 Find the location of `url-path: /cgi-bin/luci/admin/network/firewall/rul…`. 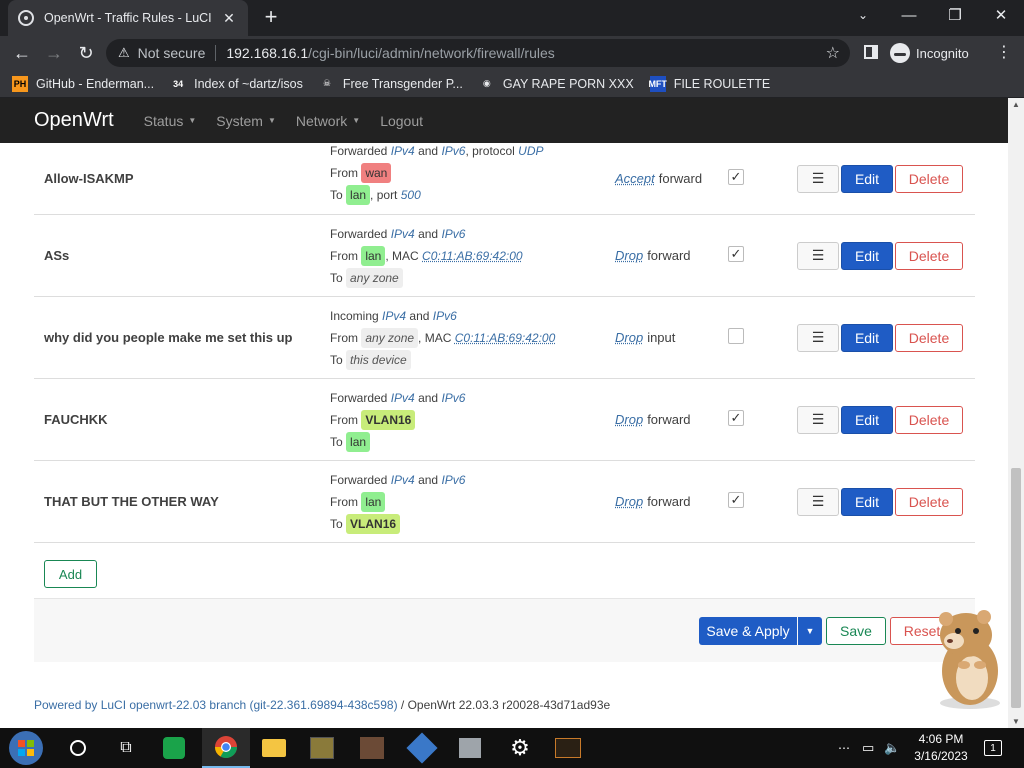

url-path: /cgi-bin/luci/admin/network/firewall/rul… is located at coordinates (431, 53).